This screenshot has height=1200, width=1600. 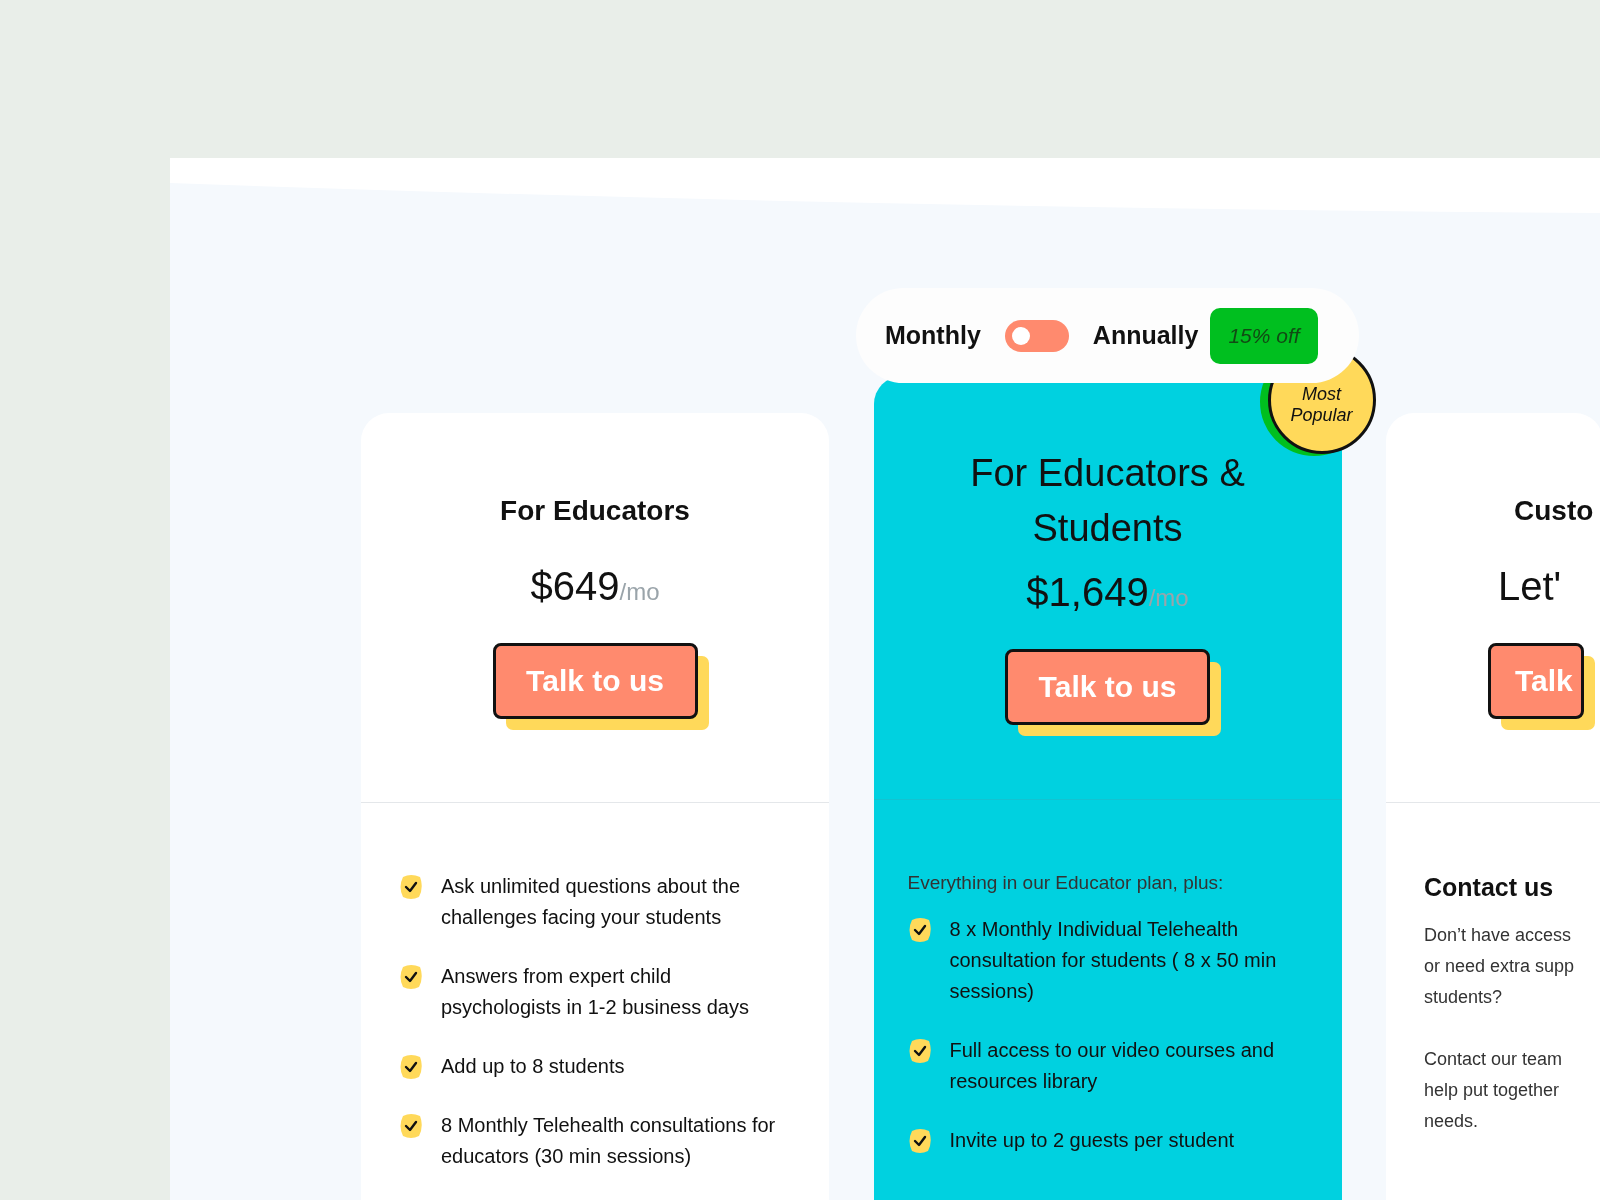 What do you see at coordinates (1452, 1121) in the screenshot?
I see `contact-text: needs.` at bounding box center [1452, 1121].